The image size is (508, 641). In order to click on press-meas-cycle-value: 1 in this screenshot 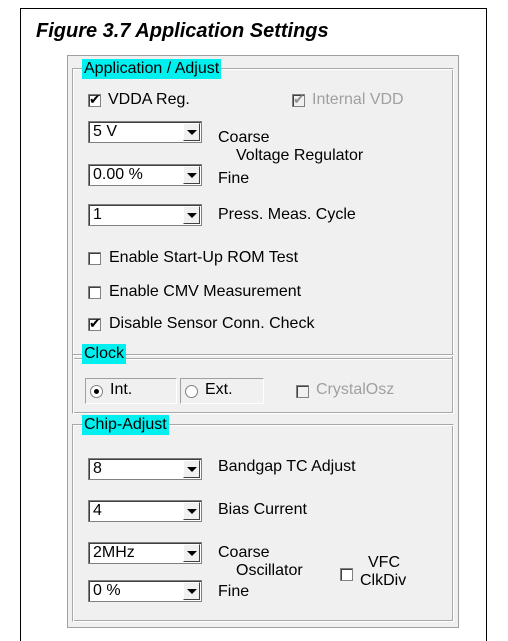, I will do `click(97, 214)`.